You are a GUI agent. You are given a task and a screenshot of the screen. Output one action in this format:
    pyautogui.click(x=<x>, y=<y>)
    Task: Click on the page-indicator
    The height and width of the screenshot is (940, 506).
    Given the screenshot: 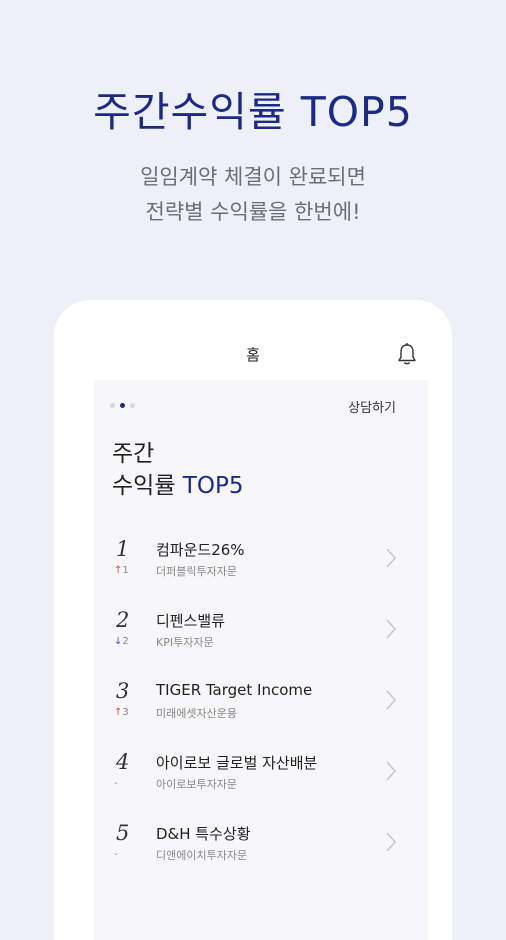 What is the action you would take?
    pyautogui.click(x=122, y=405)
    